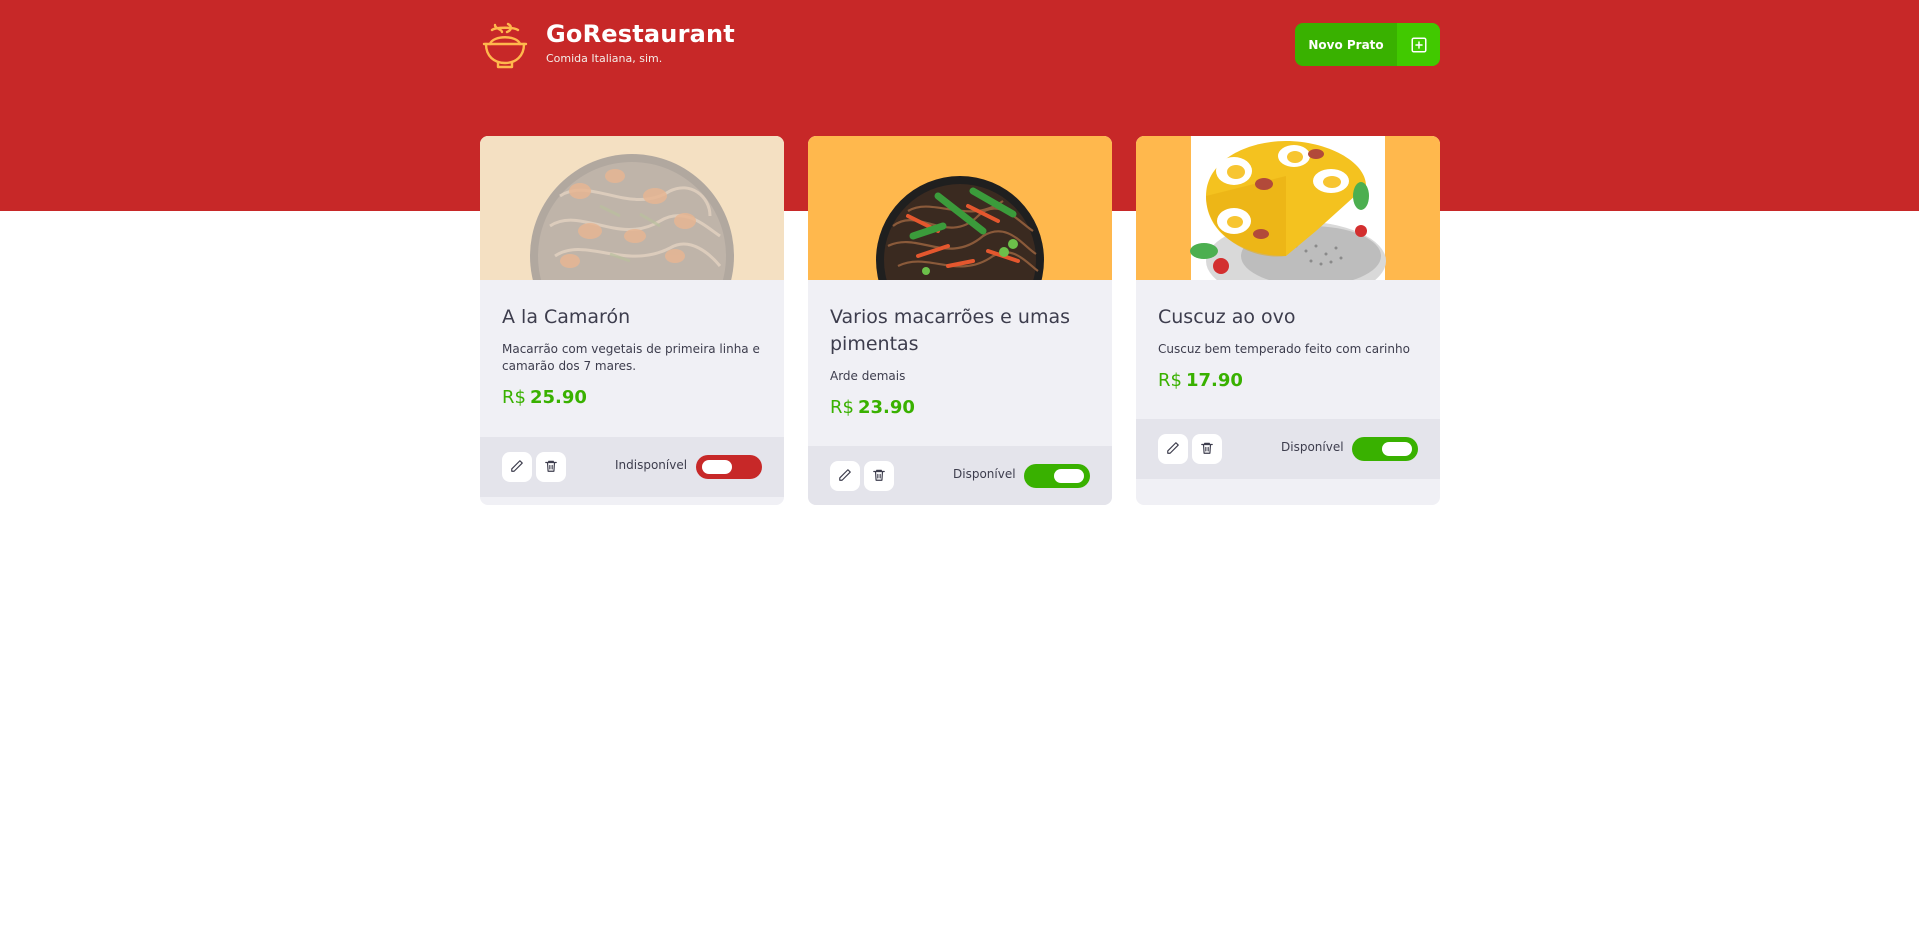 The height and width of the screenshot is (935, 1919). Describe the element at coordinates (558, 397) in the screenshot. I see `price-amount: 25.90` at that location.